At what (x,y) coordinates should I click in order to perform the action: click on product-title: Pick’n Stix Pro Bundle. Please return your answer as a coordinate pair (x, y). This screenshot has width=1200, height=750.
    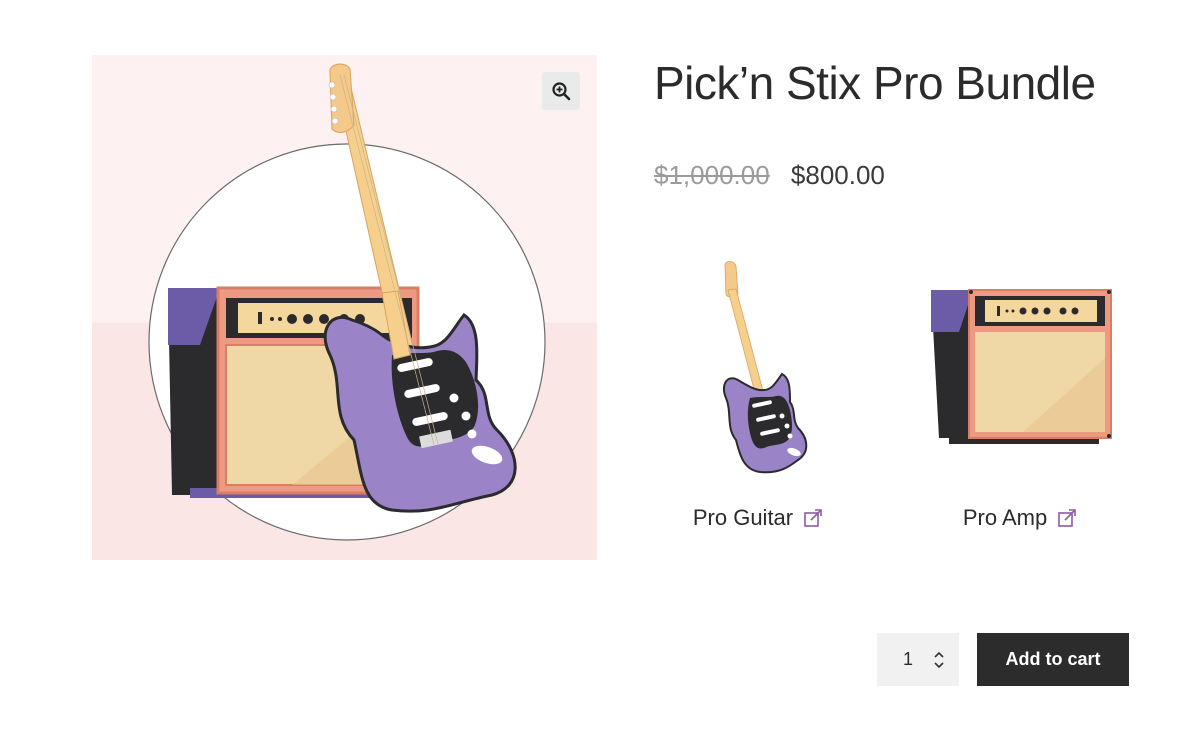
    Looking at the image, I should click on (875, 83).